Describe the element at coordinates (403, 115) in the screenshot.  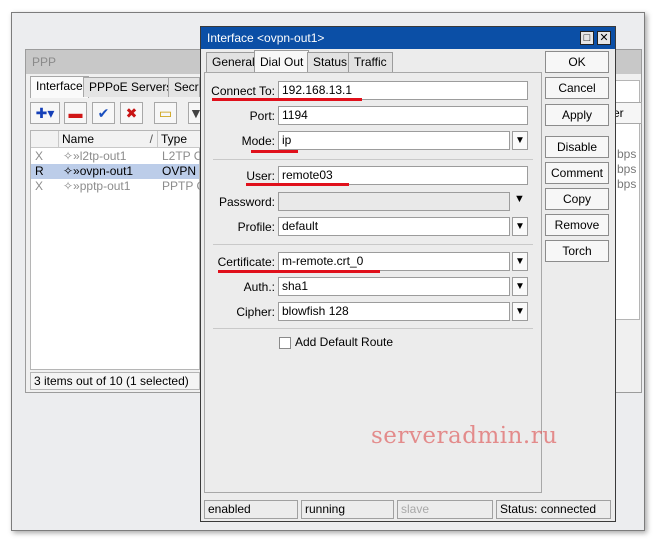
I see `port-field: 1194` at that location.